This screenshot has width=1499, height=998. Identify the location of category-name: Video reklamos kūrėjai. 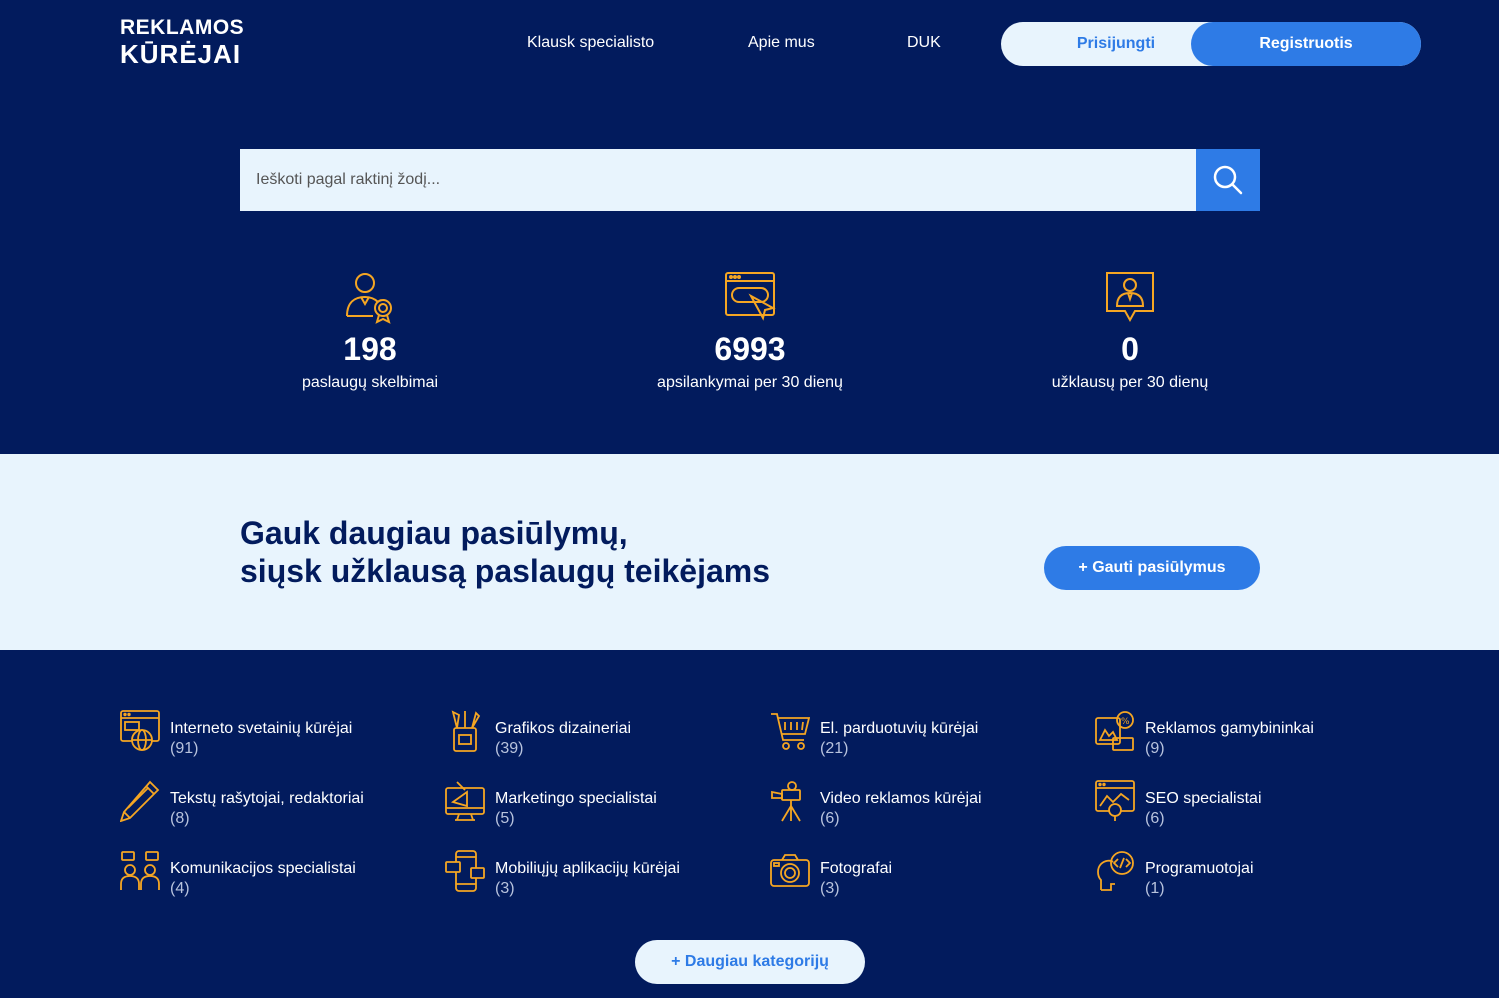
(901, 798).